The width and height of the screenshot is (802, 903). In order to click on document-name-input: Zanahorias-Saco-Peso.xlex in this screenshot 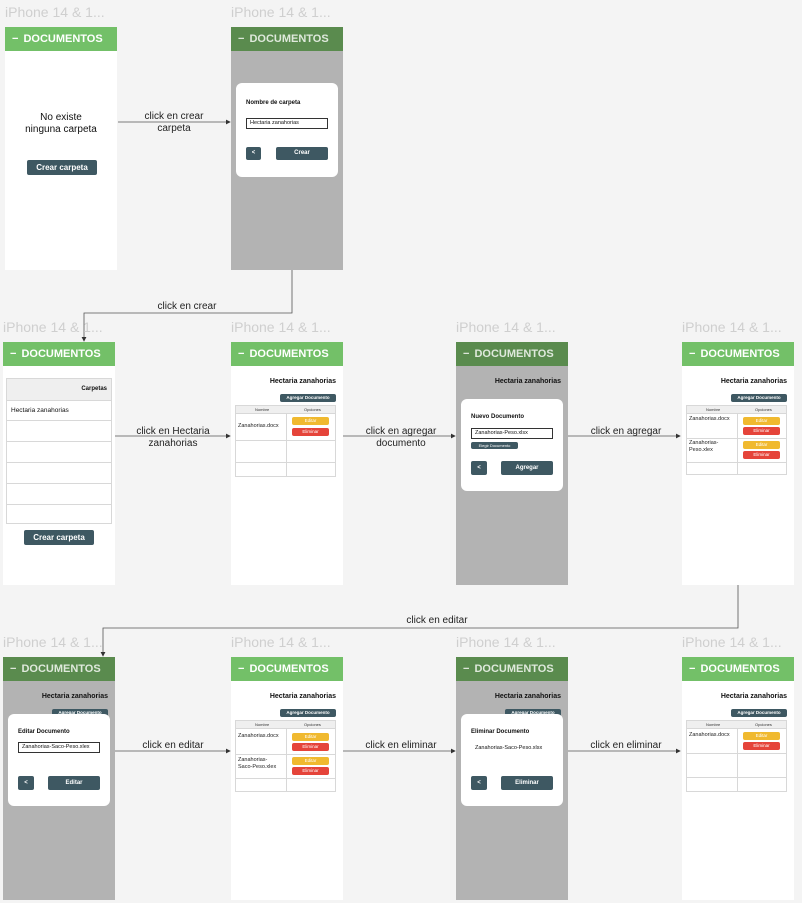, I will do `click(59, 747)`.